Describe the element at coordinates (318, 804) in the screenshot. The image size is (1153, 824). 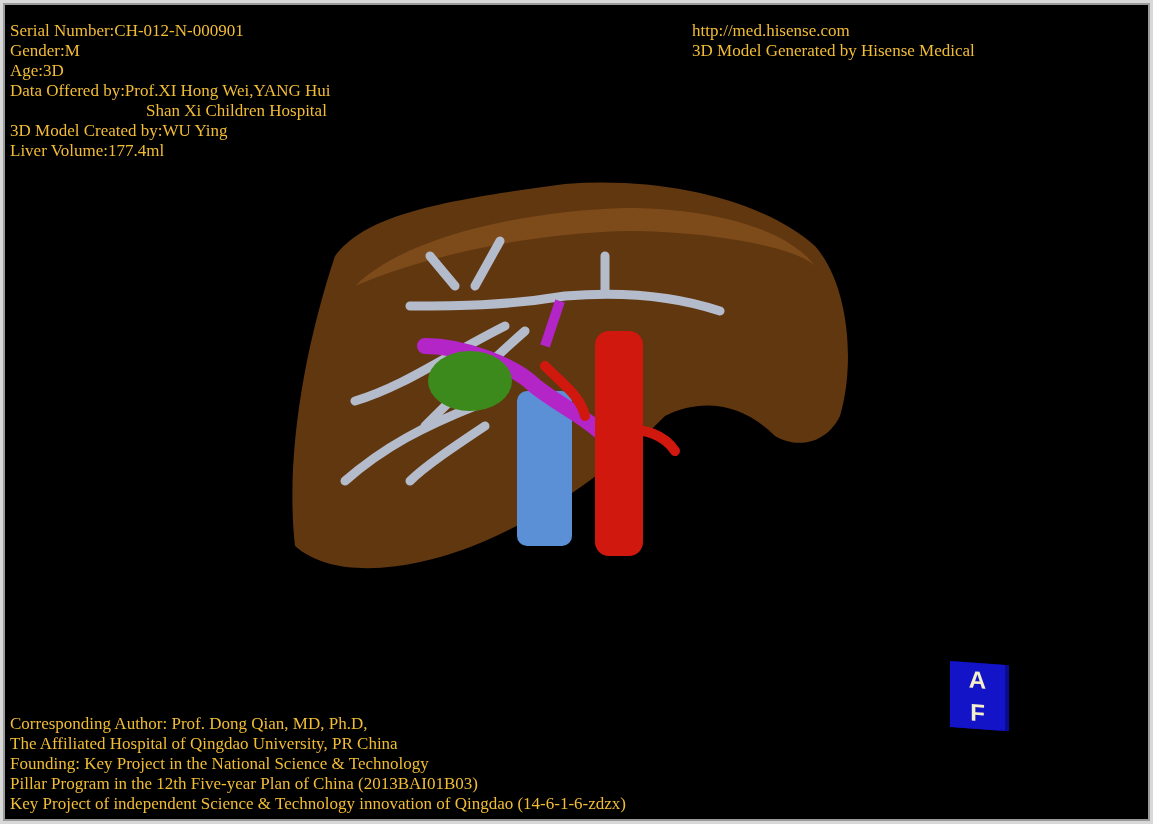
I see `credit-text: Key Project of independent Science & Technology innovation of Qingdao (14-6-1-6-zdzx)` at that location.